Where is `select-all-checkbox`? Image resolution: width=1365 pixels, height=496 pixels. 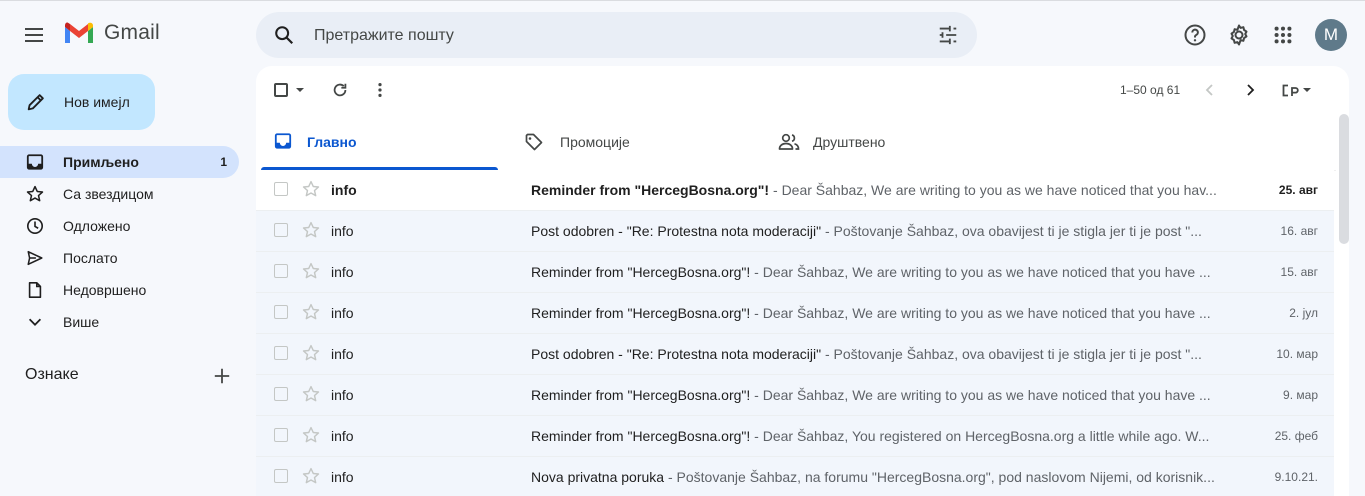
select-all-checkbox is located at coordinates (281, 90).